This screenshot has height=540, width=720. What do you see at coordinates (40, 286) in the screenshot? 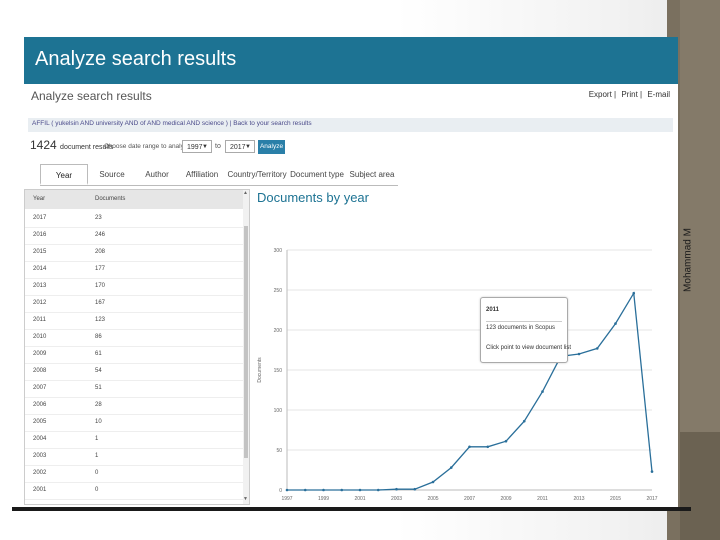
I see `cell-year: 2013` at bounding box center [40, 286].